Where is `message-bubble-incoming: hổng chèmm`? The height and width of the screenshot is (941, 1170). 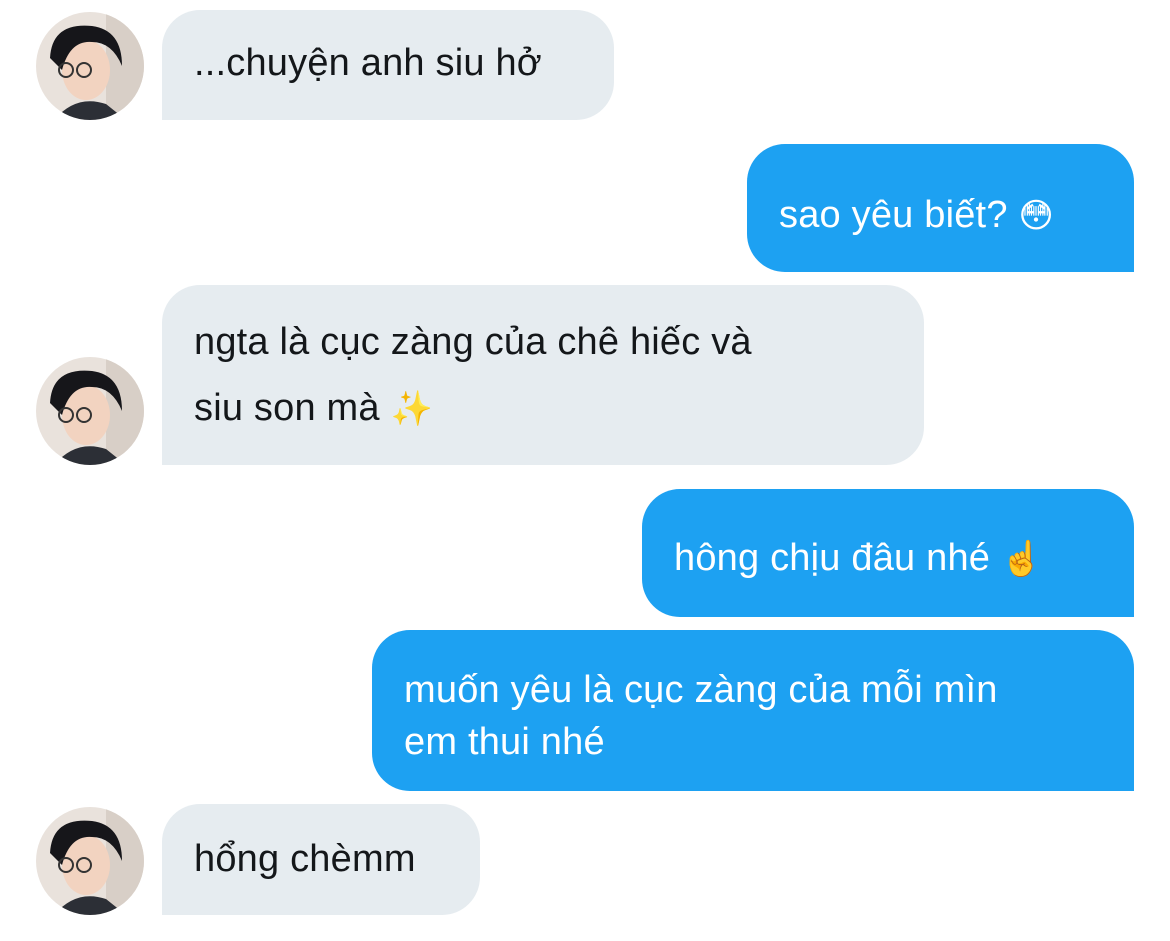 message-bubble-incoming: hổng chèmm is located at coordinates (321, 859).